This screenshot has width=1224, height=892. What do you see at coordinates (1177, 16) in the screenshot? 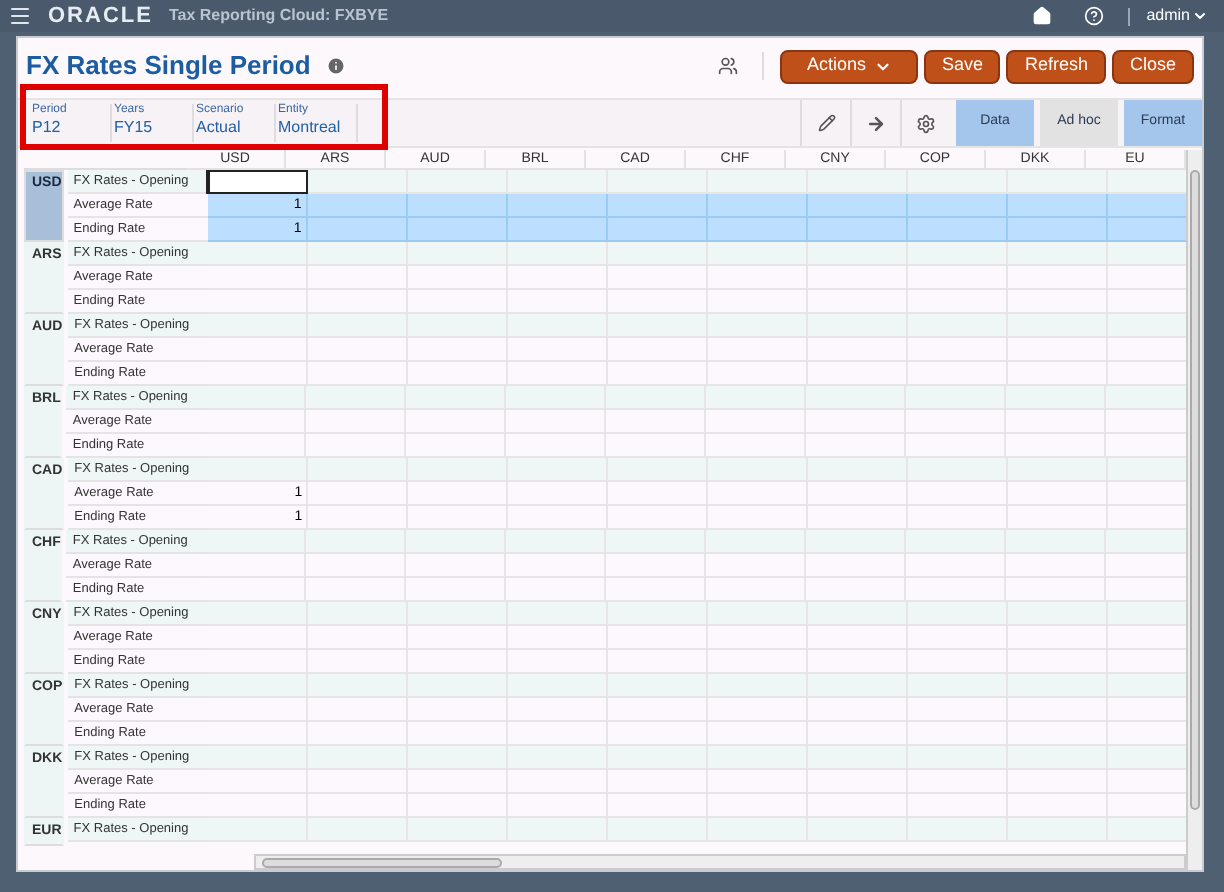
I see `user-menu: admin` at bounding box center [1177, 16].